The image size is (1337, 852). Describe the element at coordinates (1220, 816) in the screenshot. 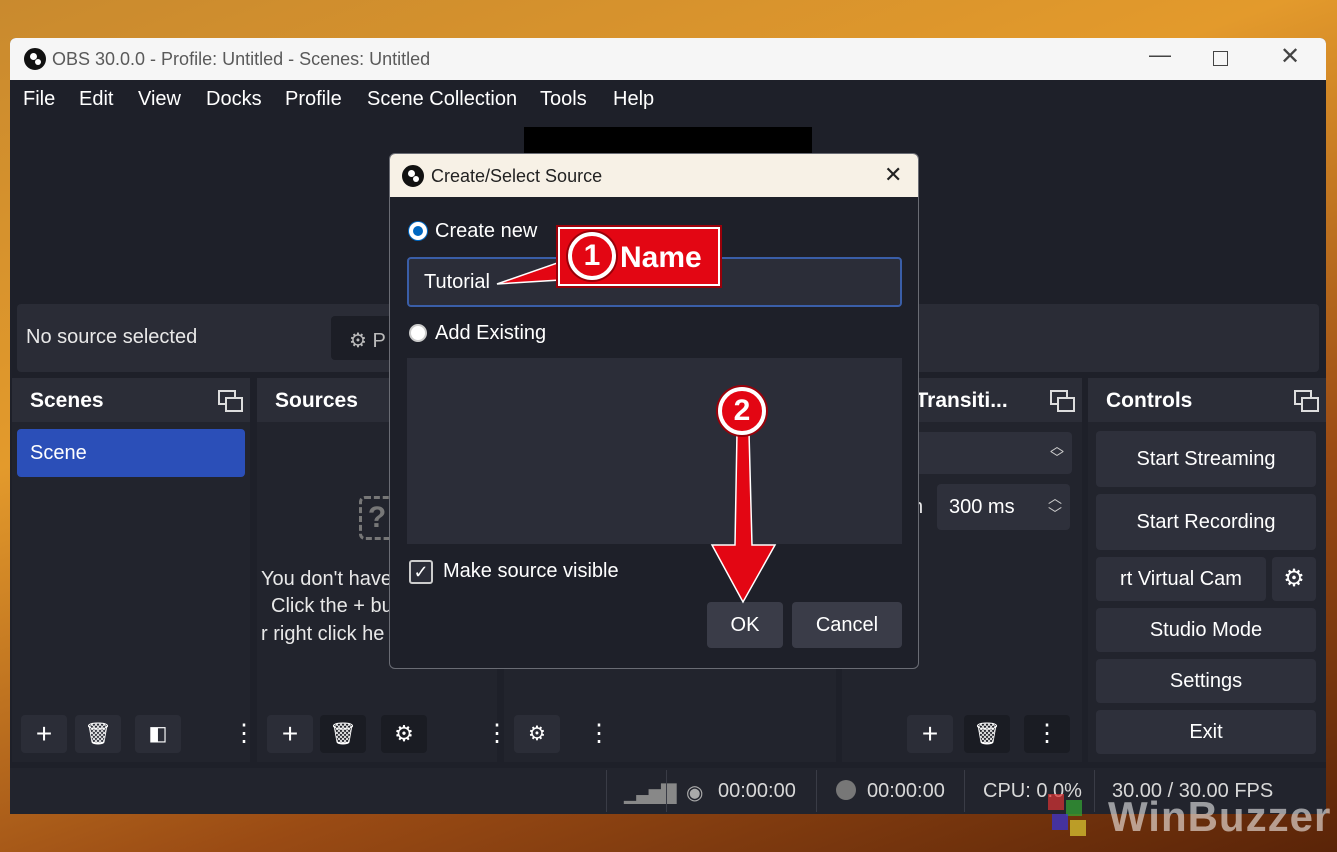

I see `watermark: WinBuzzer` at that location.